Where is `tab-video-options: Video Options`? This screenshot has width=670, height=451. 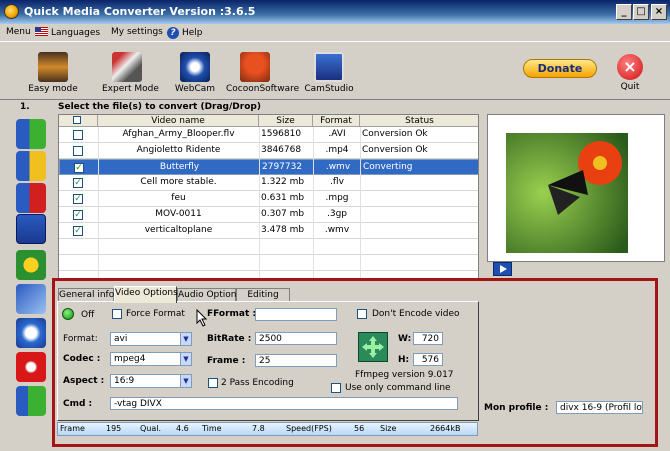
tab-video-options: Video Options is located at coordinates (146, 294).